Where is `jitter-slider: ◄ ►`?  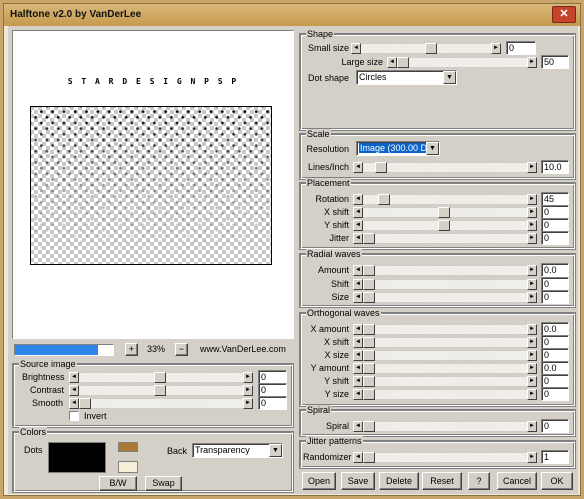 jitter-slider: ◄ ► is located at coordinates (445, 238).